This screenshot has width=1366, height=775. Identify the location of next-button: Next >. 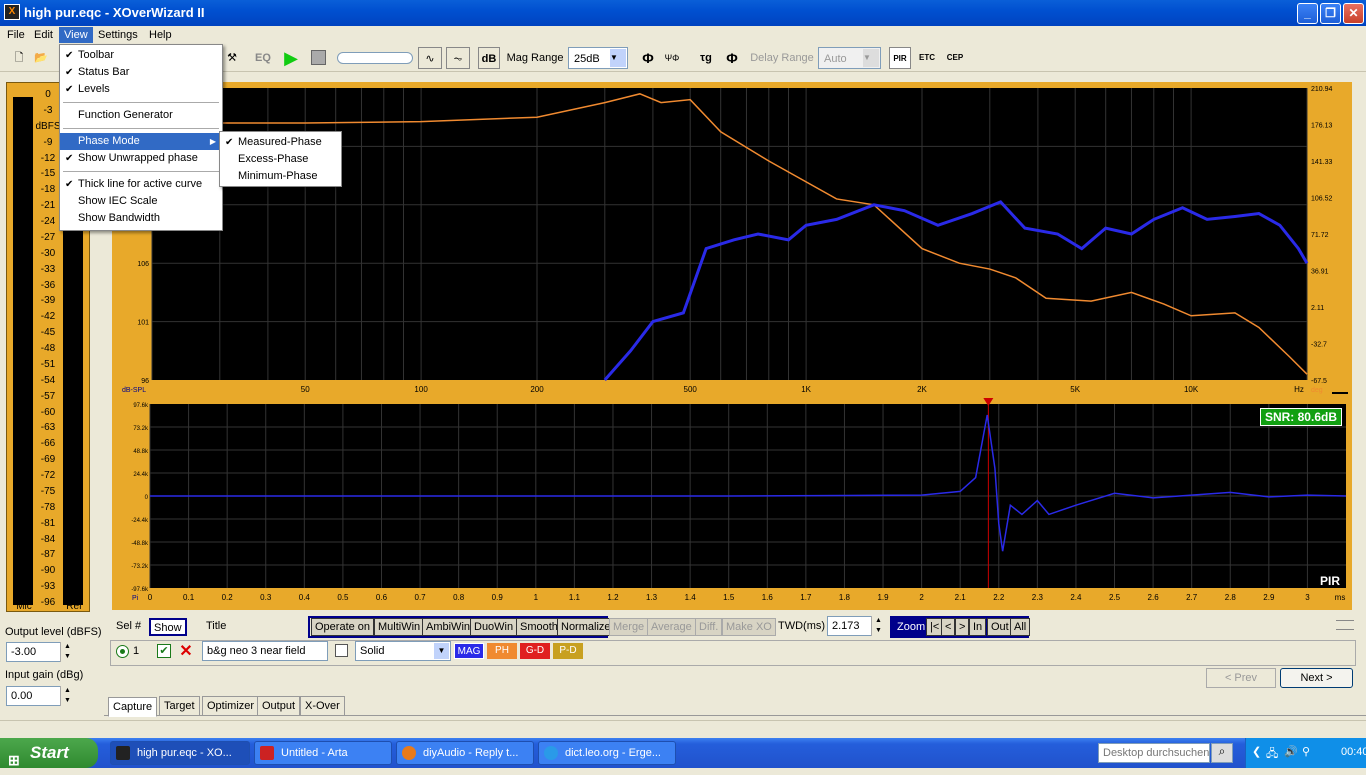
(1316, 678).